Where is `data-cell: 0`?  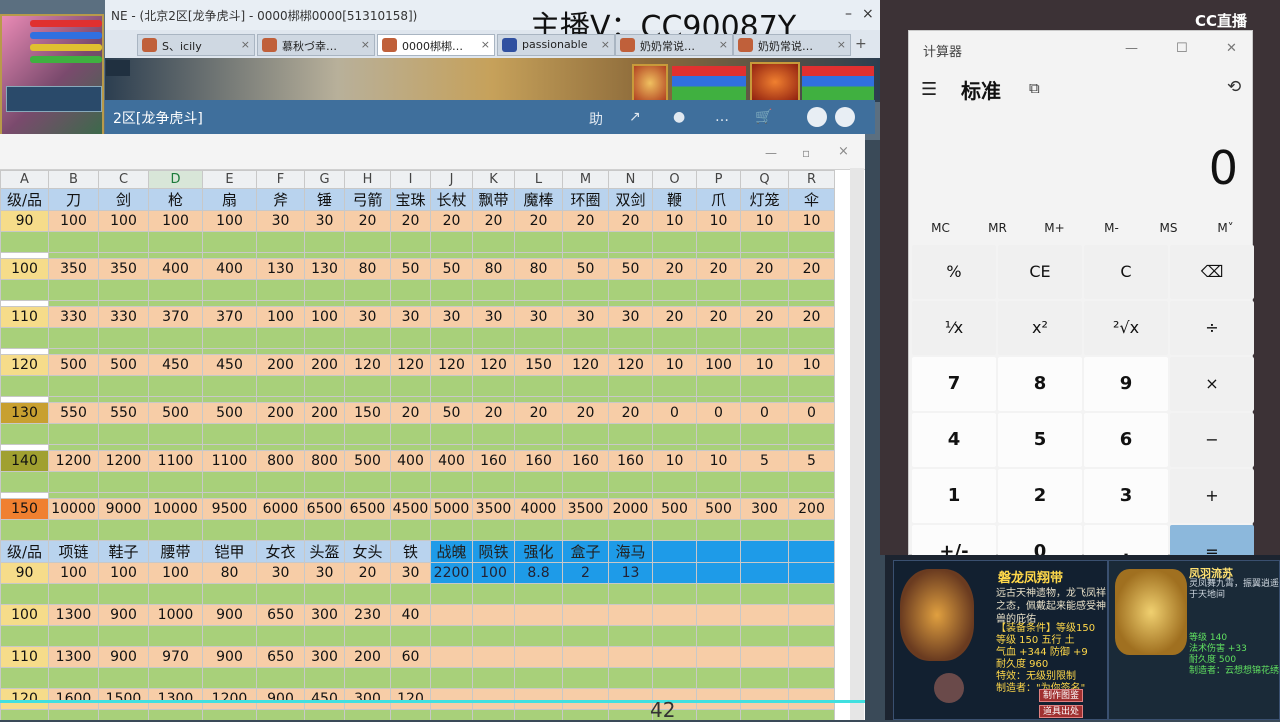 data-cell: 0 is located at coordinates (811, 413).